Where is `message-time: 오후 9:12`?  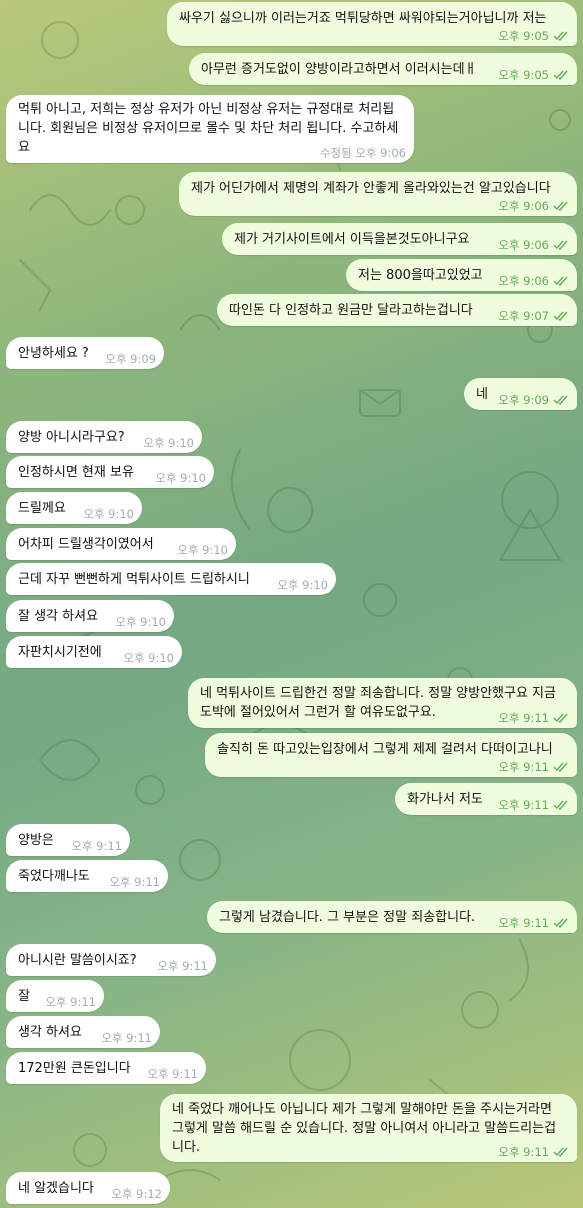
message-time: 오후 9:12 is located at coordinates (136, 1194).